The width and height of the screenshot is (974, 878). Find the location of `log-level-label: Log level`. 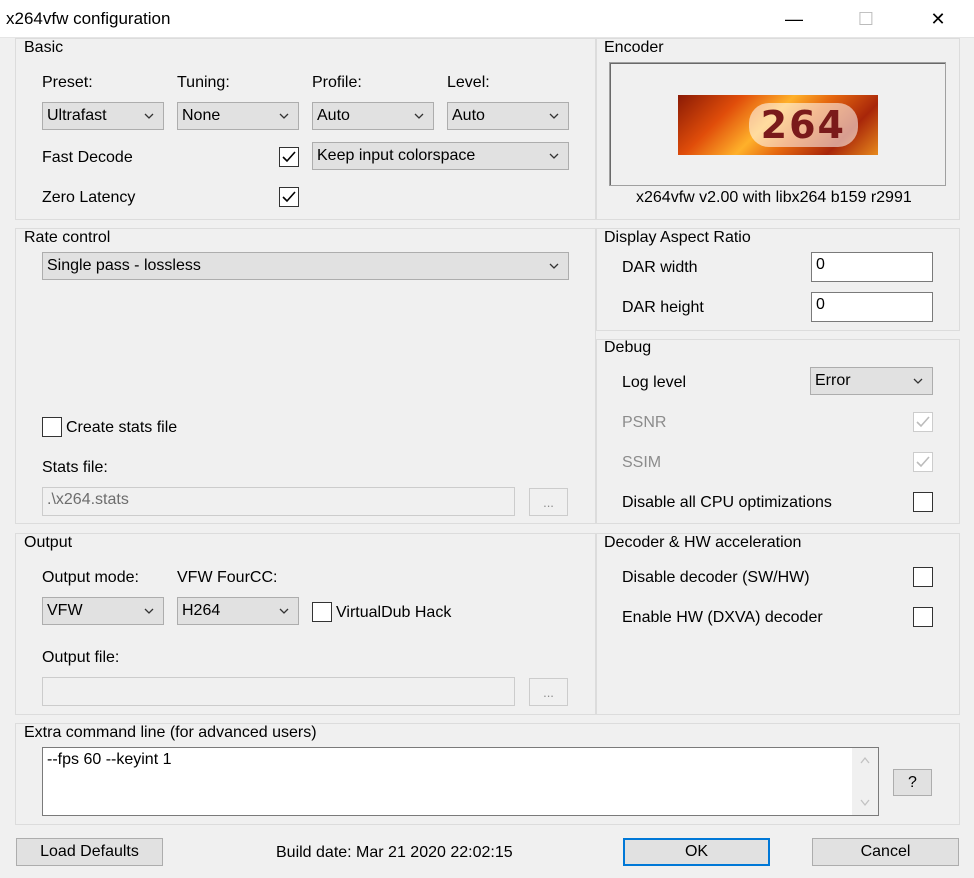

log-level-label: Log level is located at coordinates (654, 382).